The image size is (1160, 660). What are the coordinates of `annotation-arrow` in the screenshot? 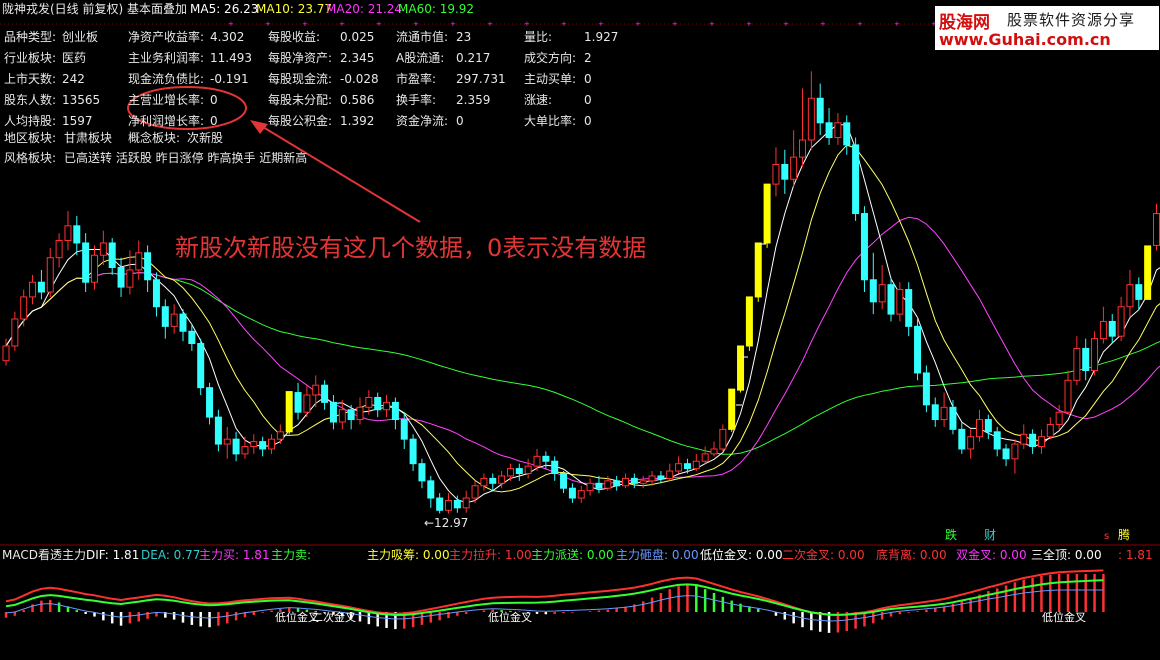 It's located at (339, 173).